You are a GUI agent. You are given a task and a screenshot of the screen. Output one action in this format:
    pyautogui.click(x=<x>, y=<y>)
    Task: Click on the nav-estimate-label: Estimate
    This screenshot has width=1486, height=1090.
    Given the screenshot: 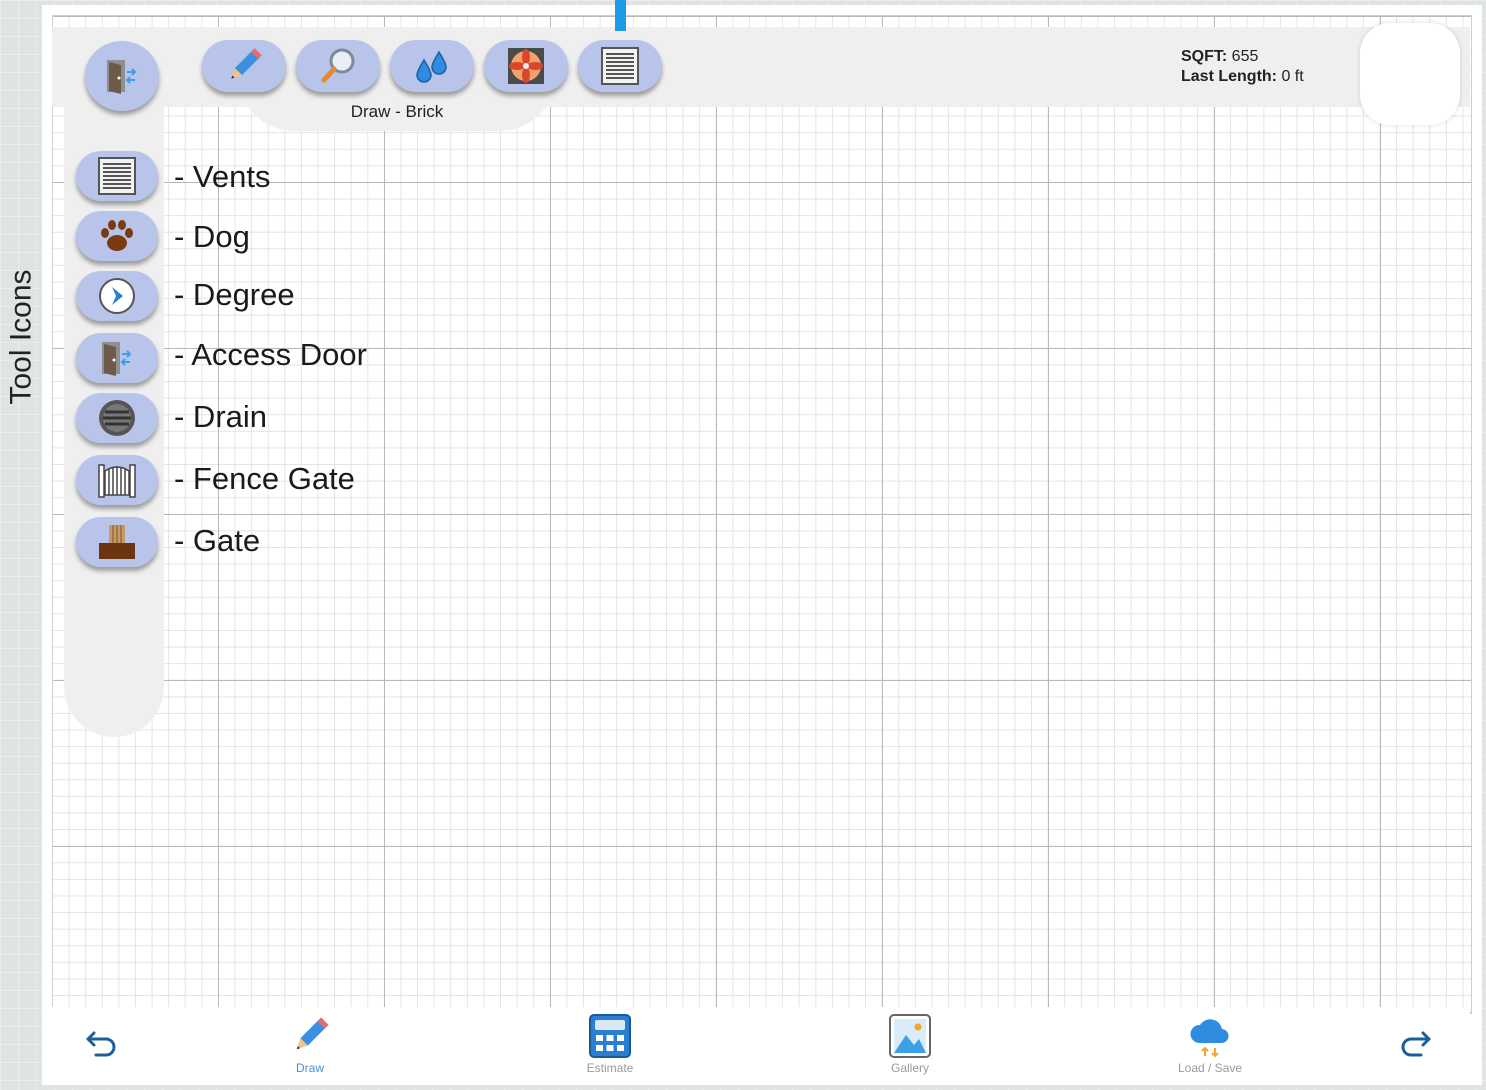 What is the action you would take?
    pyautogui.click(x=610, y=1068)
    